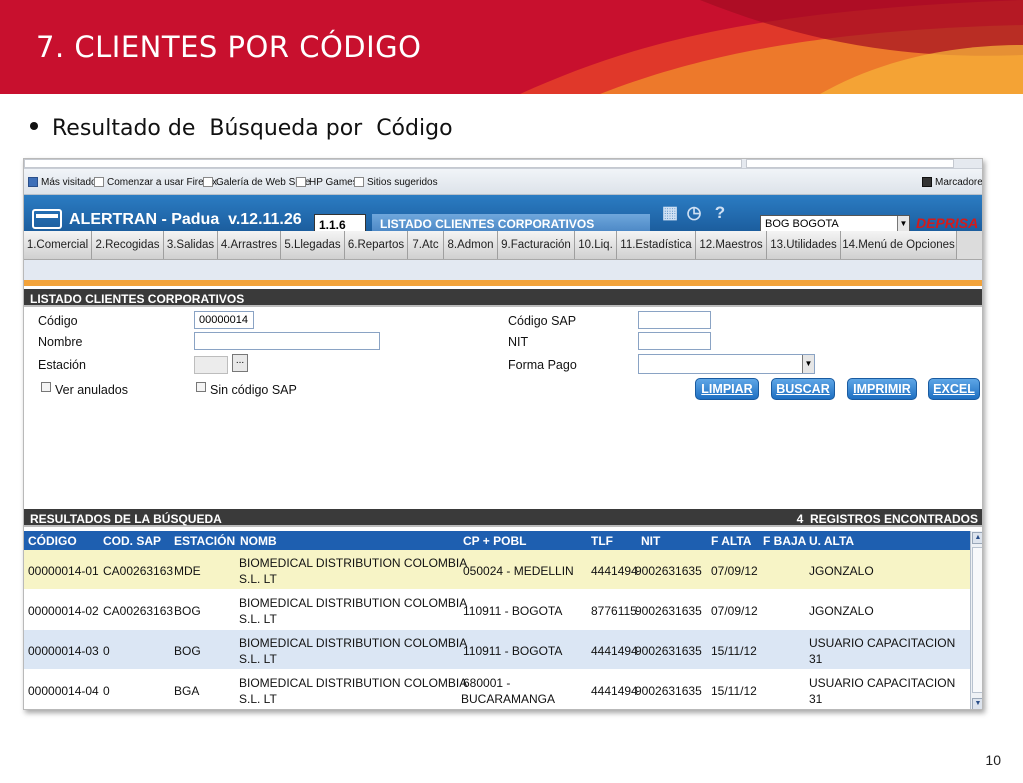 Image resolution: width=1023 pixels, height=783 pixels. What do you see at coordinates (596, 245) in the screenshot?
I see `menu-item-liq: 10.Liq.` at bounding box center [596, 245].